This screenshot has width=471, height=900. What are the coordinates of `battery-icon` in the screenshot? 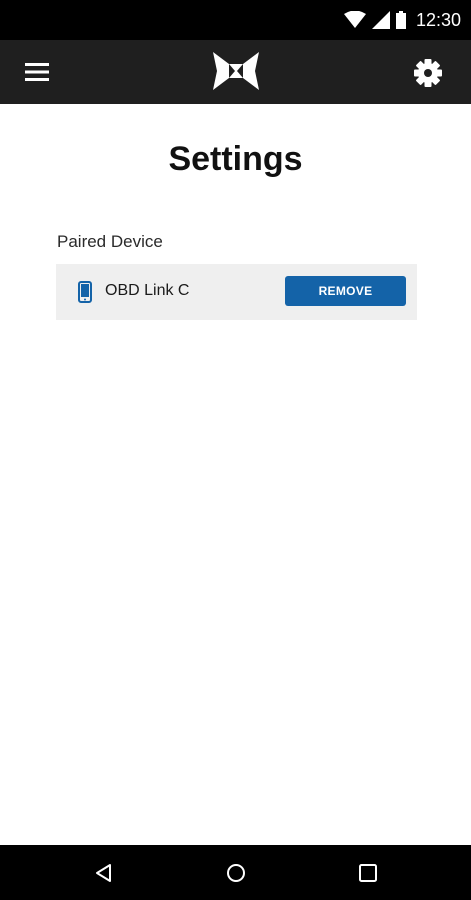 It's located at (400, 20).